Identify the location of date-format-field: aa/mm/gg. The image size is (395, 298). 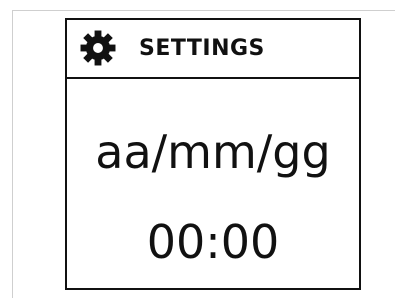
(213, 152).